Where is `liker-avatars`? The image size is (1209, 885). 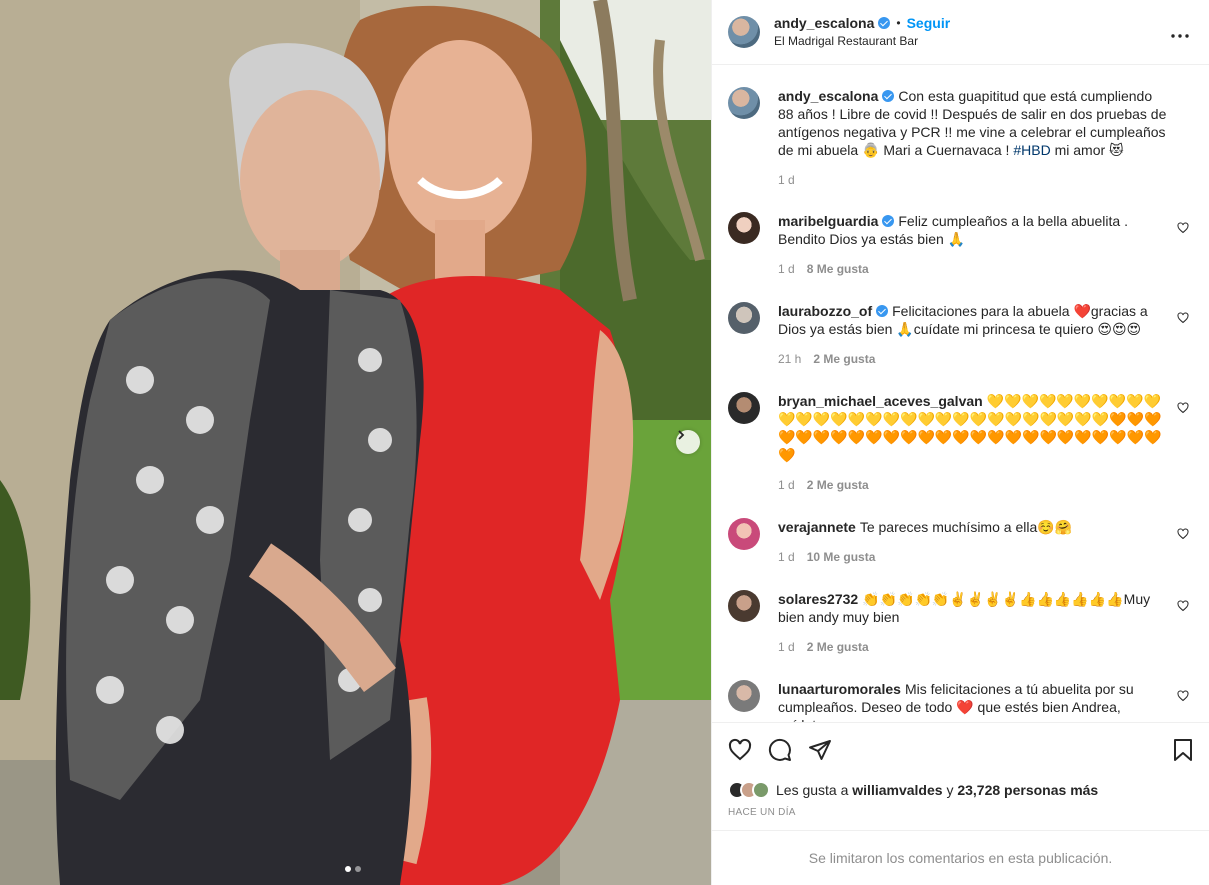 liker-avatars is located at coordinates (749, 789).